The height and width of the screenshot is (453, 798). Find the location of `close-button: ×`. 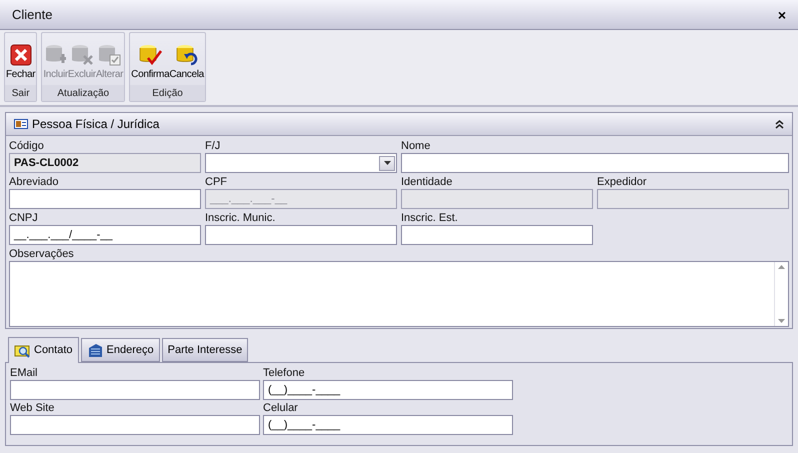

close-button: × is located at coordinates (782, 15).